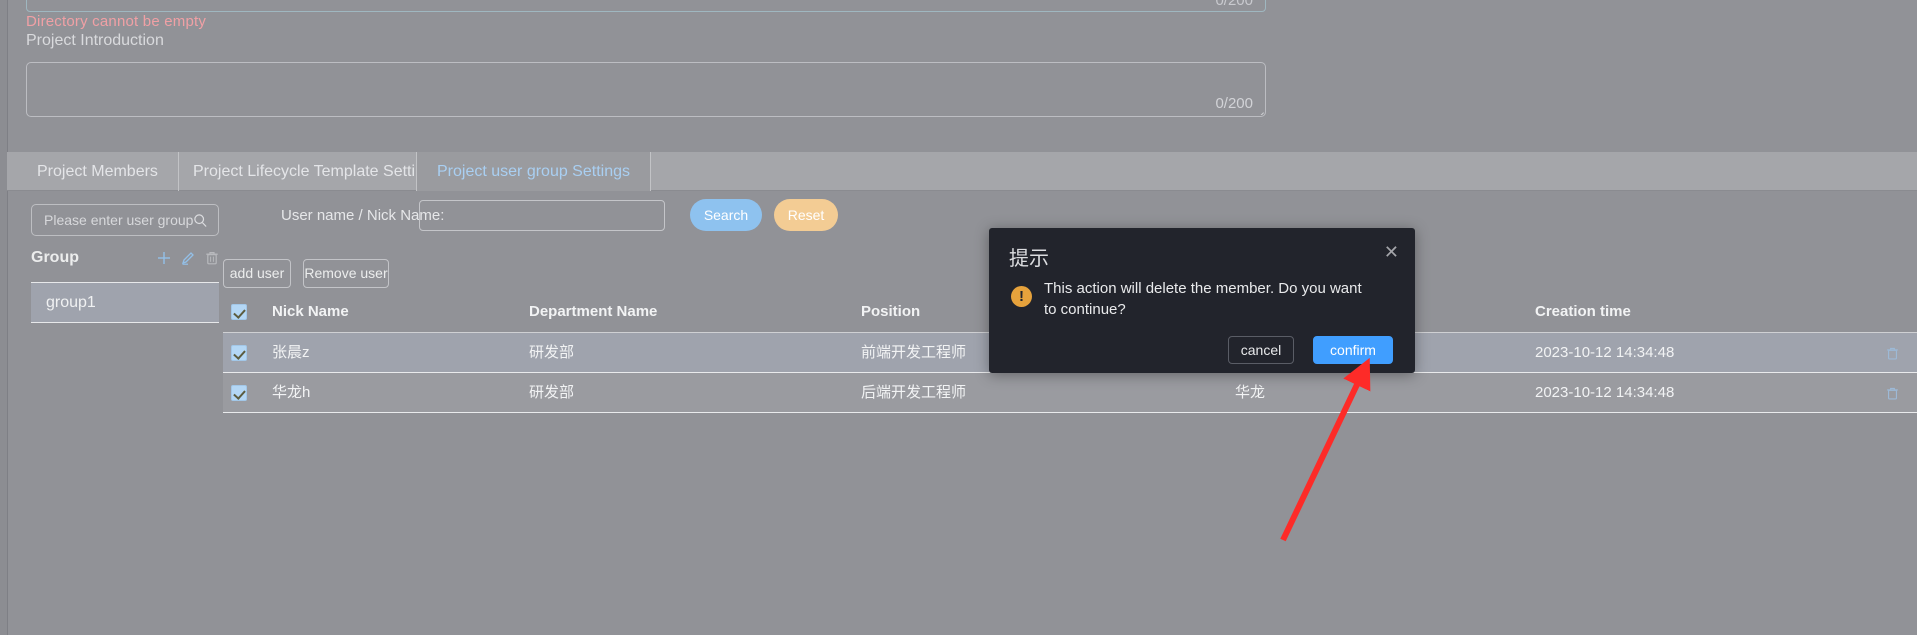  Describe the element at coordinates (1070, 393) in the screenshot. I see `table-row: 华龙h 研发部 后端开发工程师 华龙 2023-10-12 14:34:48` at that location.